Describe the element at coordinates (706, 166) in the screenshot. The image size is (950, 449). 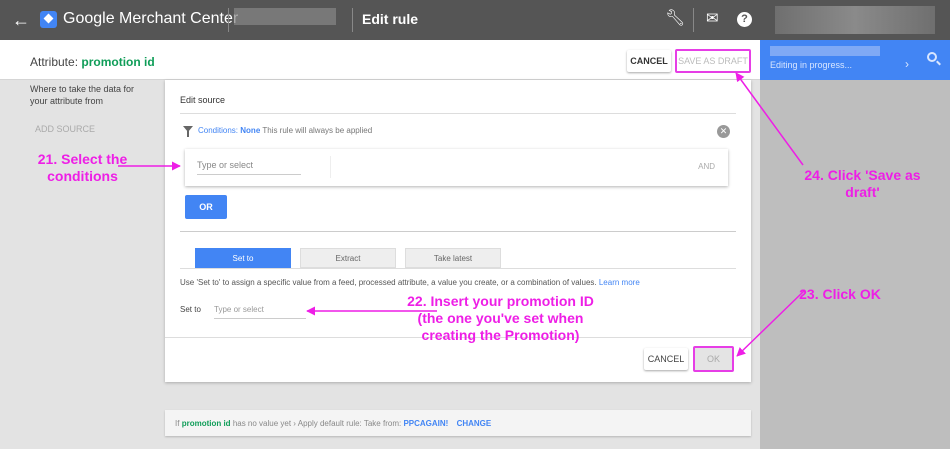
I see `and-button: AND` at that location.